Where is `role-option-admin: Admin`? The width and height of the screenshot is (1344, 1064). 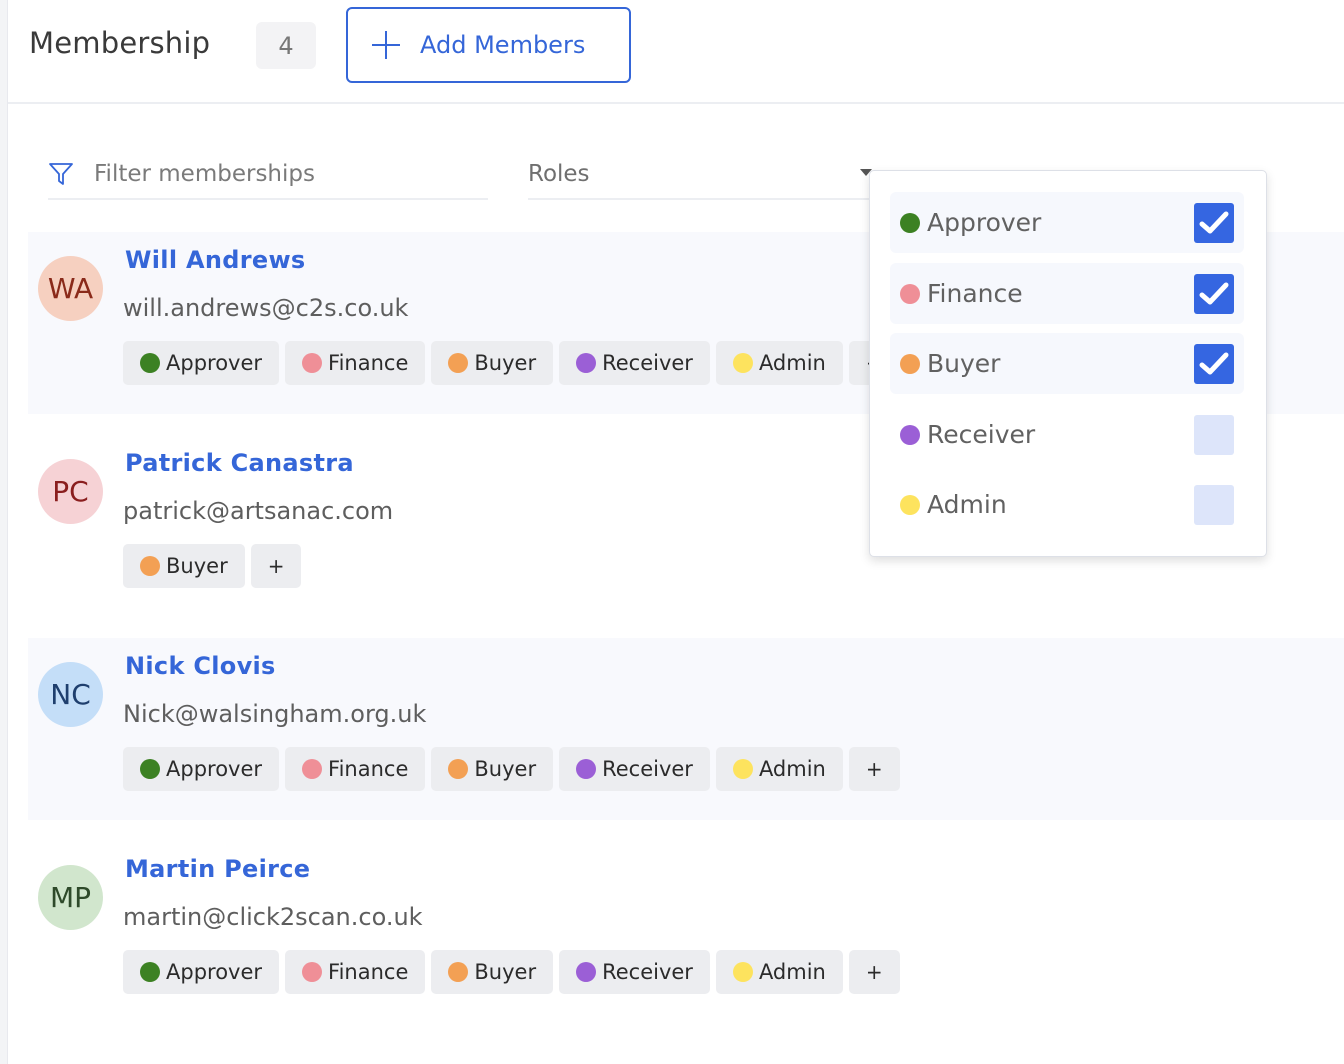
role-option-admin: Admin is located at coordinates (1067, 504).